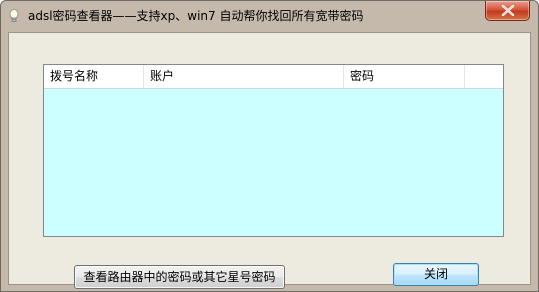 This screenshot has height=292, width=539. What do you see at coordinates (244, 76) in the screenshot?
I see `column-header-account: 账户` at bounding box center [244, 76].